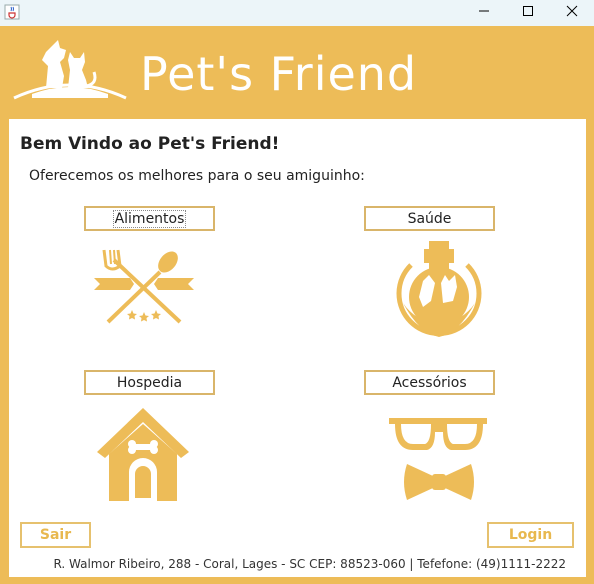  I want to click on sair-button: Sair, so click(55, 535).